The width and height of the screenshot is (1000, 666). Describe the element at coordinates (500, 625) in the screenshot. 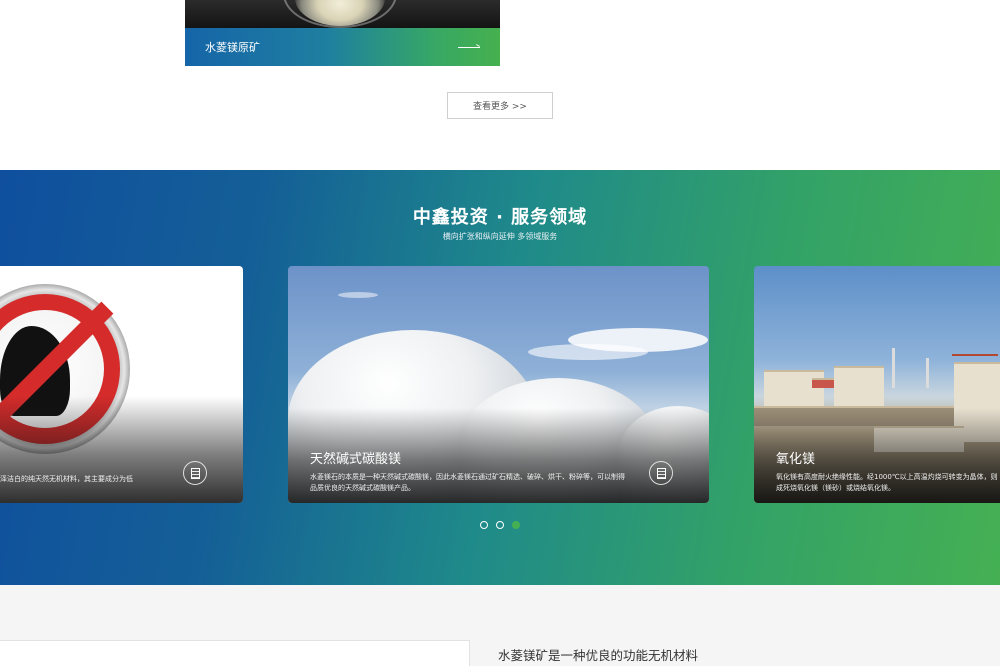

I see `about-section: 水菱镁矿是一种优良的功能无机材料` at that location.